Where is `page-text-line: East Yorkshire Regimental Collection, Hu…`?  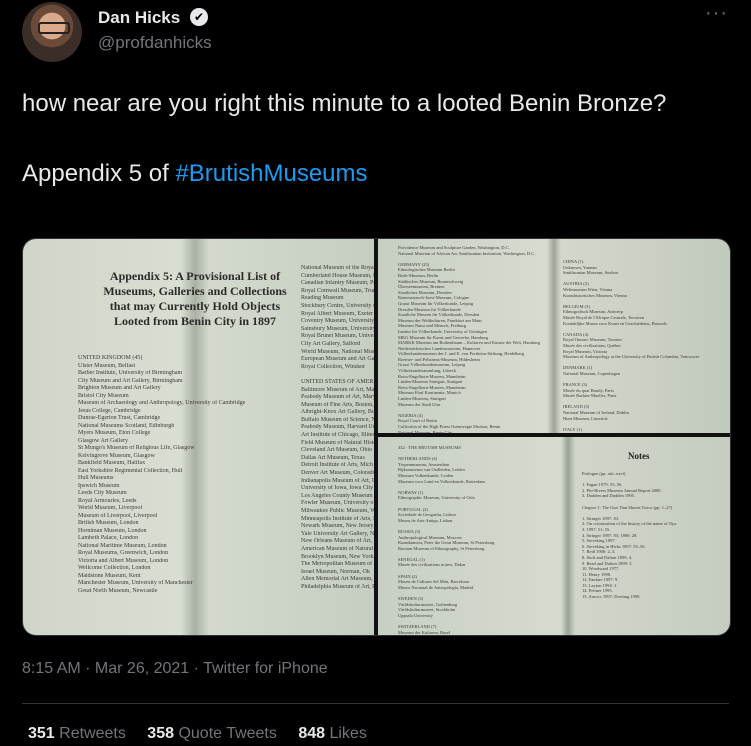
page-text-line: East Yorkshire Regimental Collection, Hu… is located at coordinates (130, 470).